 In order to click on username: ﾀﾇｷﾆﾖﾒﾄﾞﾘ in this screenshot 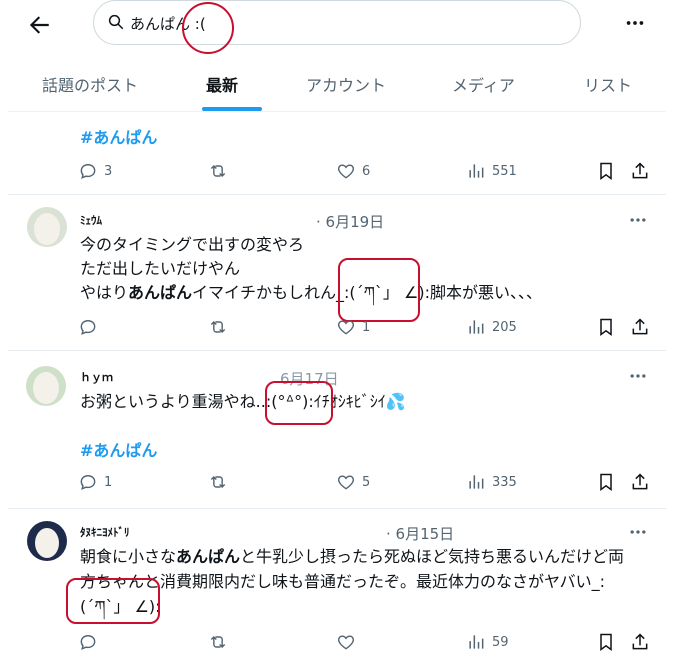, I will do `click(105, 532)`.